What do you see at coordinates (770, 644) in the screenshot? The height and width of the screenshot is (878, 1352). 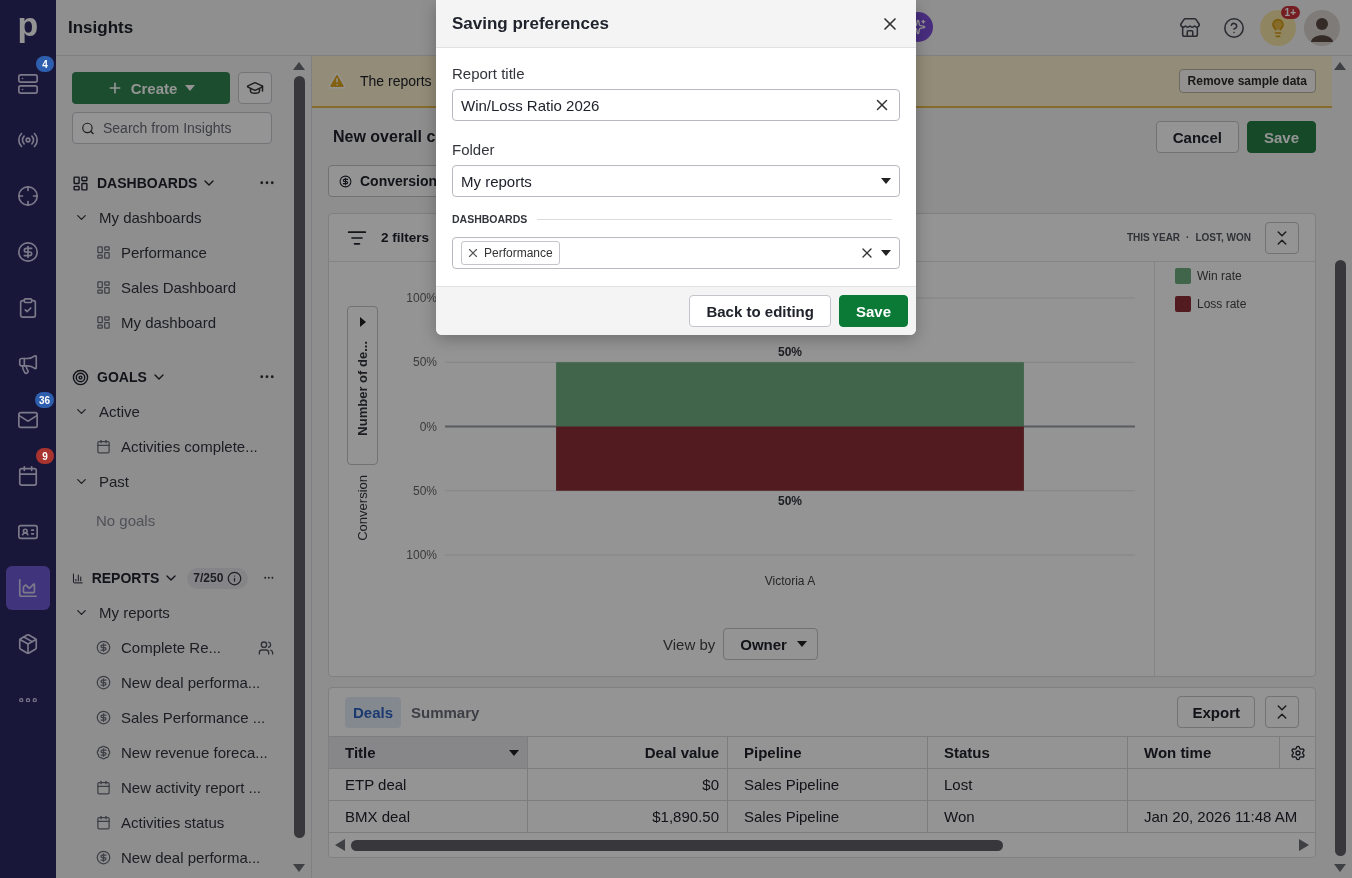 I see `view-by-dropdown: Owner` at bounding box center [770, 644].